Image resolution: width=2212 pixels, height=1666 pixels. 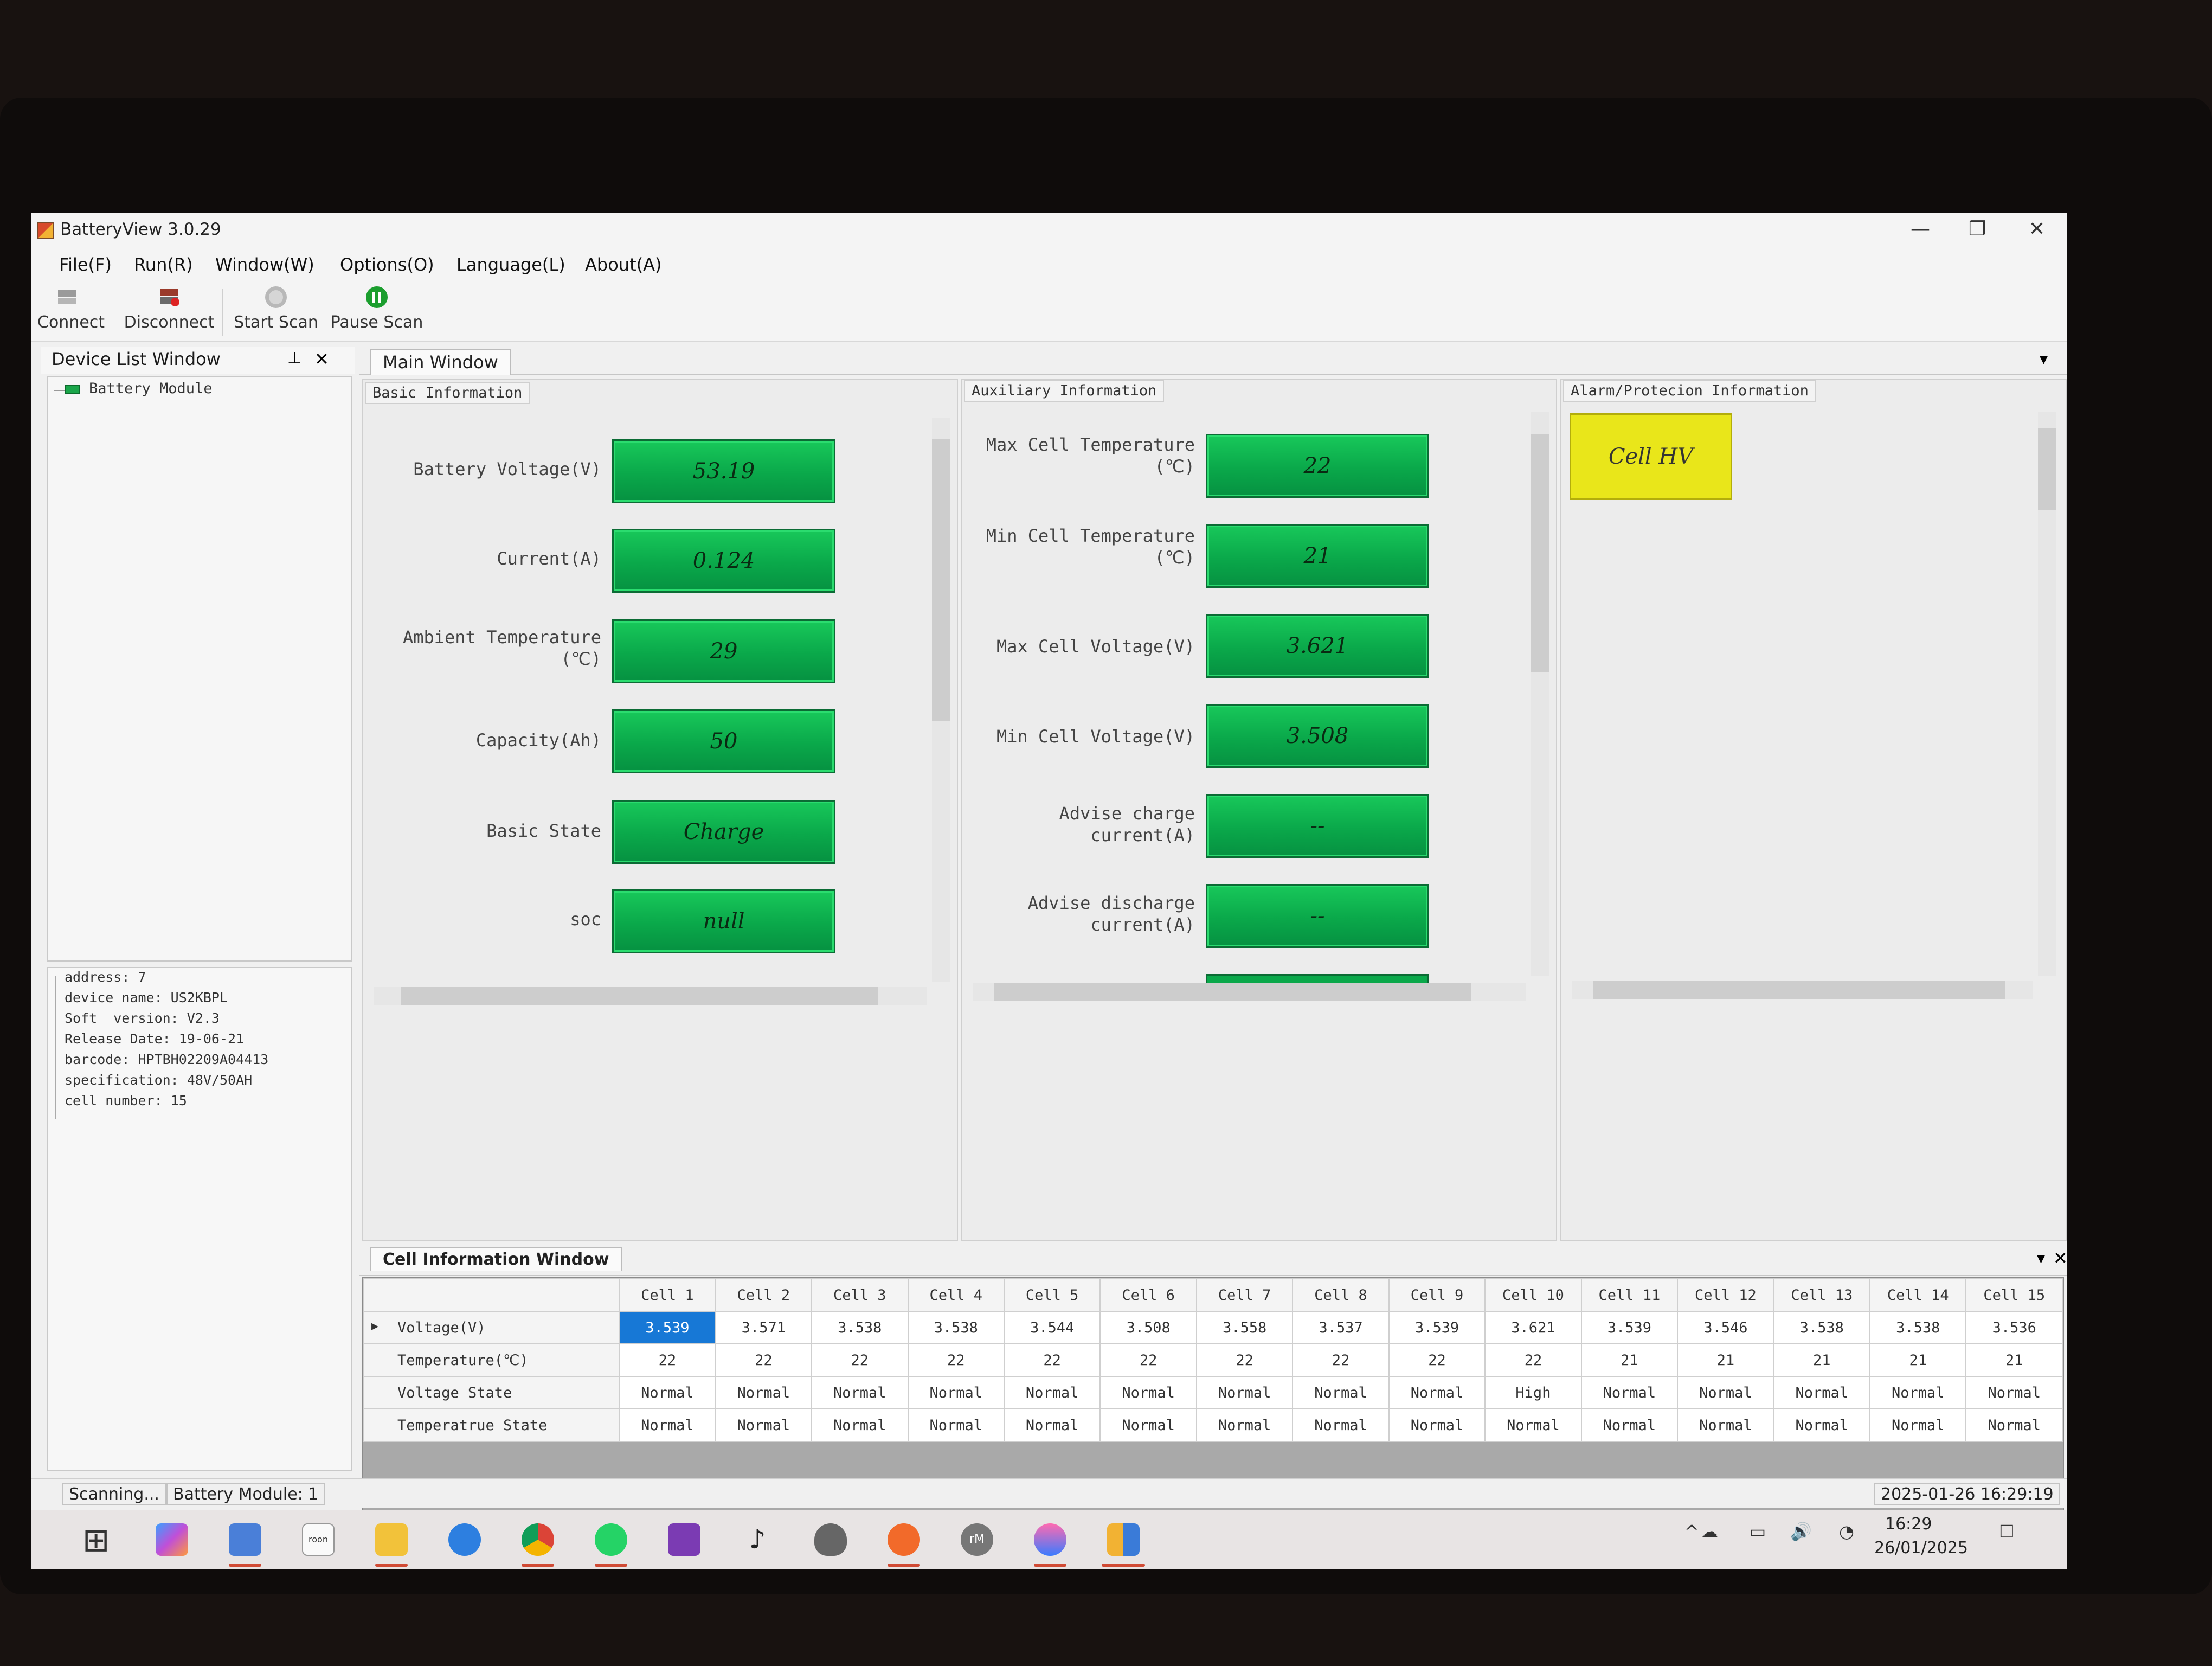 I want to click on tray-chevron-icon: ^, so click(x=1691, y=1531).